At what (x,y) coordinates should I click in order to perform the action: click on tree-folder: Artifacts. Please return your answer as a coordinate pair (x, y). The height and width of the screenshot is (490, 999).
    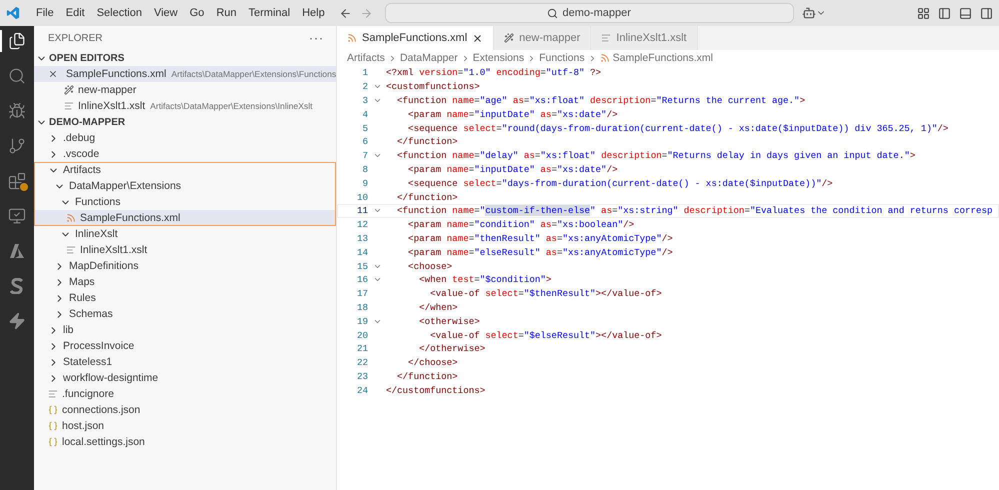
    Looking at the image, I should click on (185, 170).